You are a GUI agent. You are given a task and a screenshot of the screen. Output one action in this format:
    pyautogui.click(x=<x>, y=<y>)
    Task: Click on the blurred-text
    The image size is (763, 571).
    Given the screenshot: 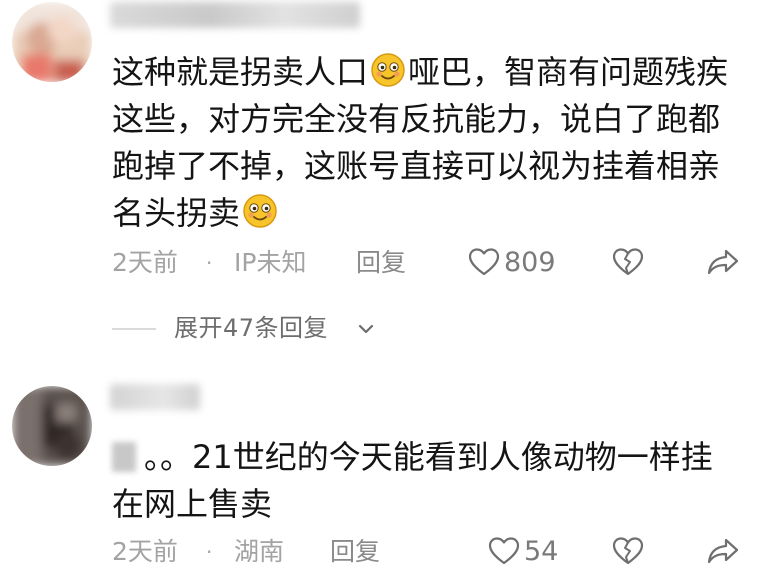 What is the action you would take?
    pyautogui.click(x=124, y=457)
    